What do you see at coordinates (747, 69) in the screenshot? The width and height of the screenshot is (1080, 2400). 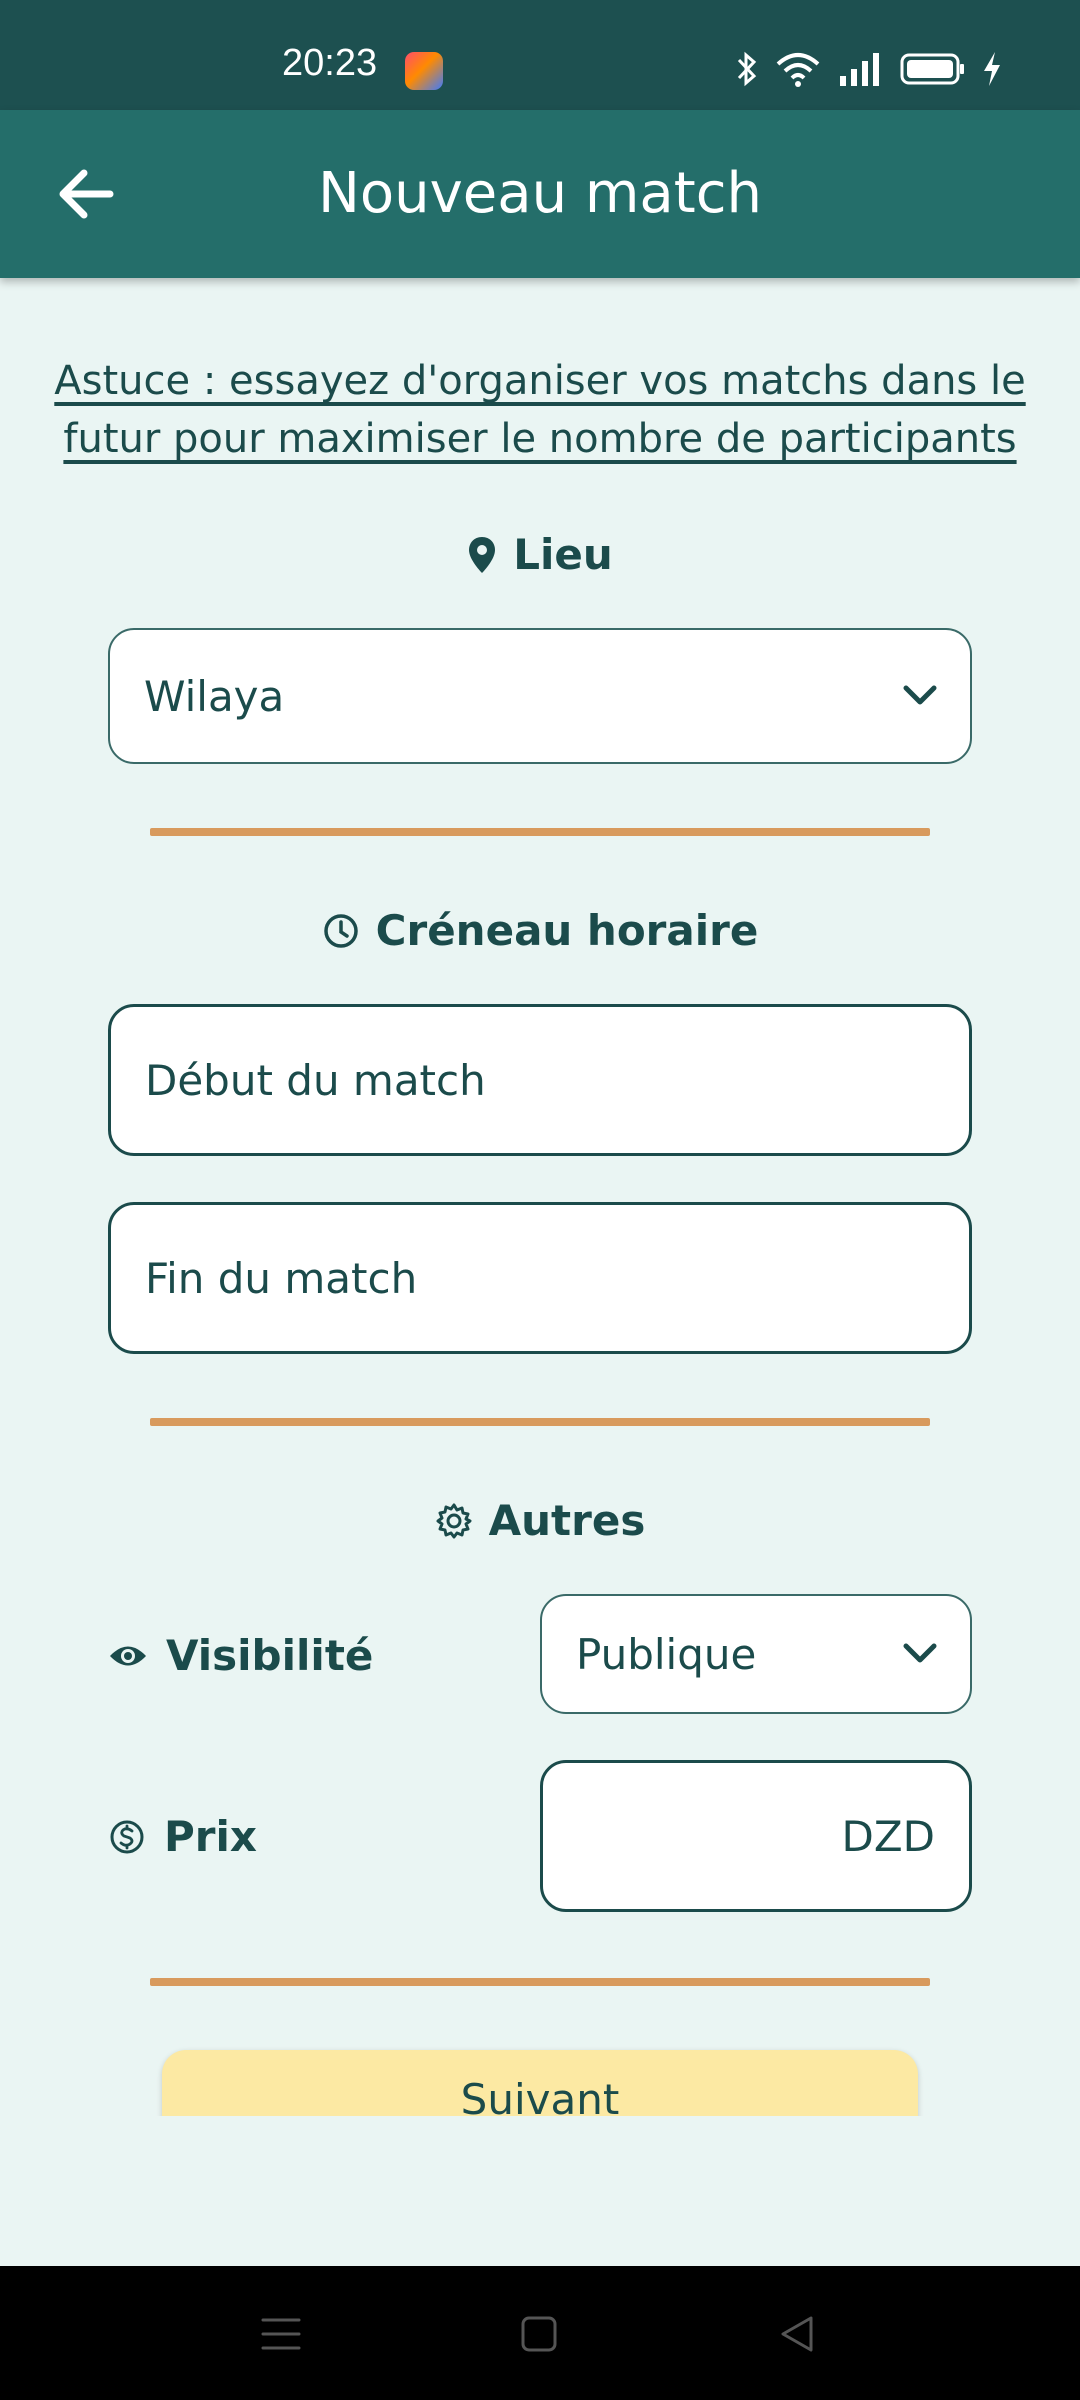 I see `bluetooth-icon` at bounding box center [747, 69].